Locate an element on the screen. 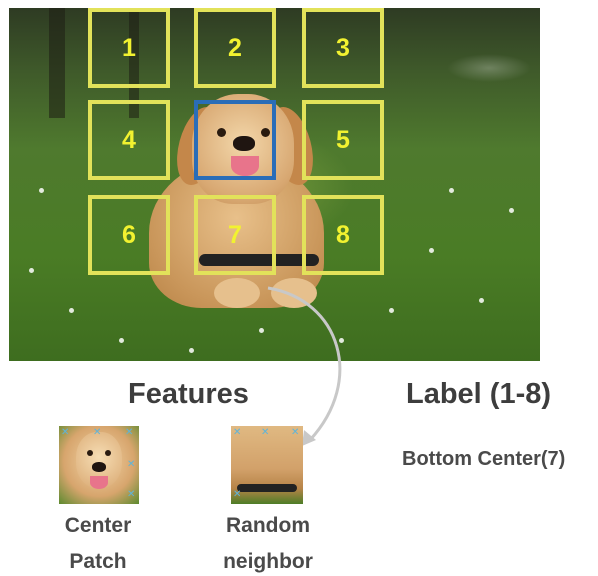  label-heading: Label (1-8) is located at coordinates (479, 394).